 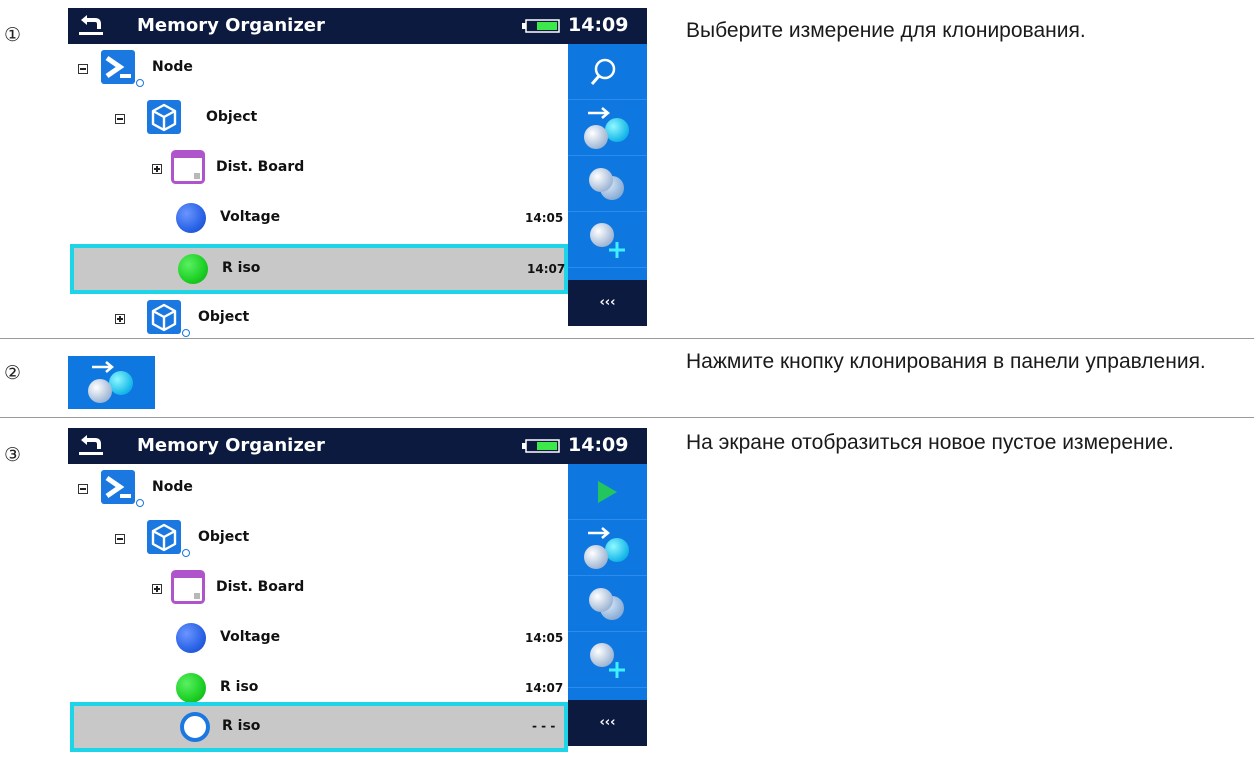 What do you see at coordinates (319, 727) in the screenshot?
I see `tree-row-riso-new-selected: R iso - - -` at bounding box center [319, 727].